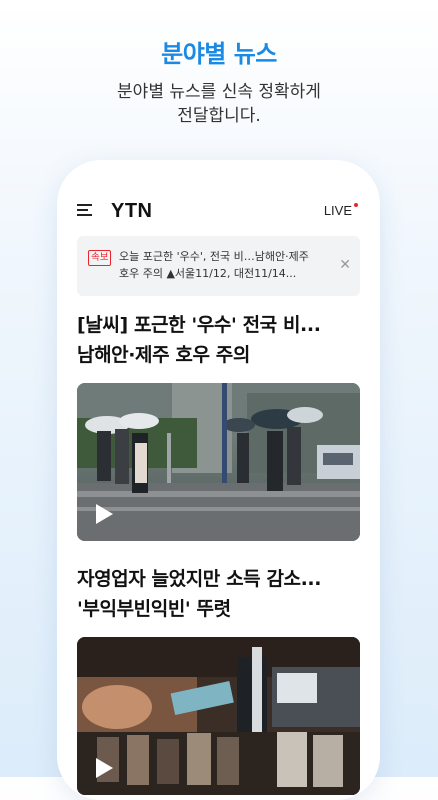 This screenshot has height=800, width=438. What do you see at coordinates (338, 210) in the screenshot?
I see `live-button: LIVE` at bounding box center [338, 210].